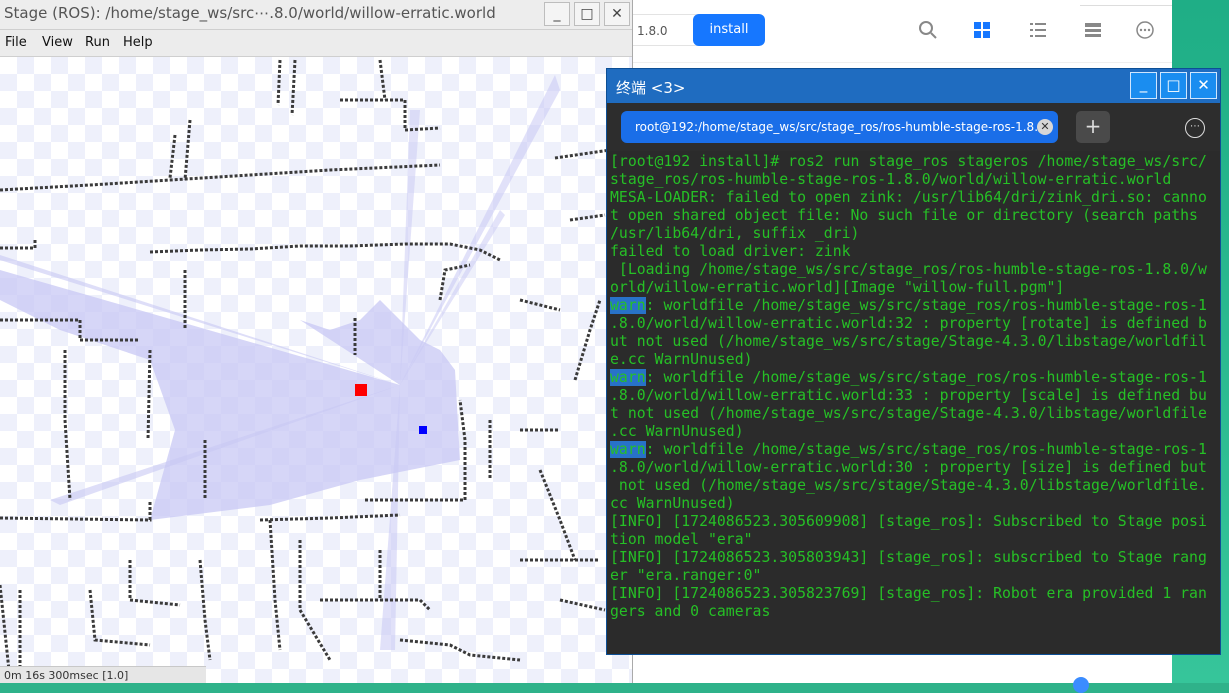 The height and width of the screenshot is (693, 1229). I want to click on menu-file: File, so click(16, 42).